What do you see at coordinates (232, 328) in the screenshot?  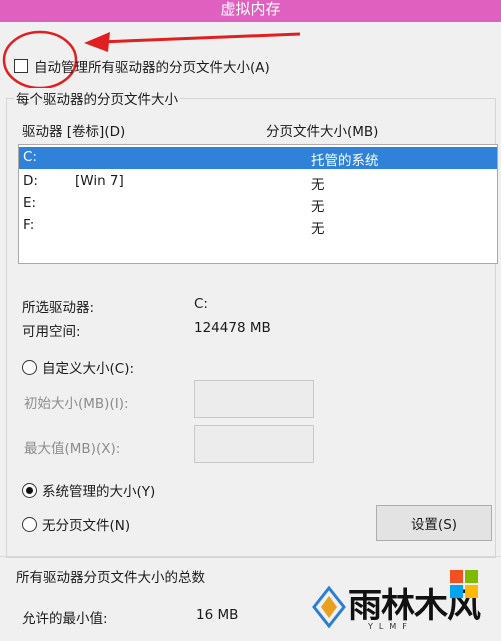 I see `free-space-value: 124478 MB` at bounding box center [232, 328].